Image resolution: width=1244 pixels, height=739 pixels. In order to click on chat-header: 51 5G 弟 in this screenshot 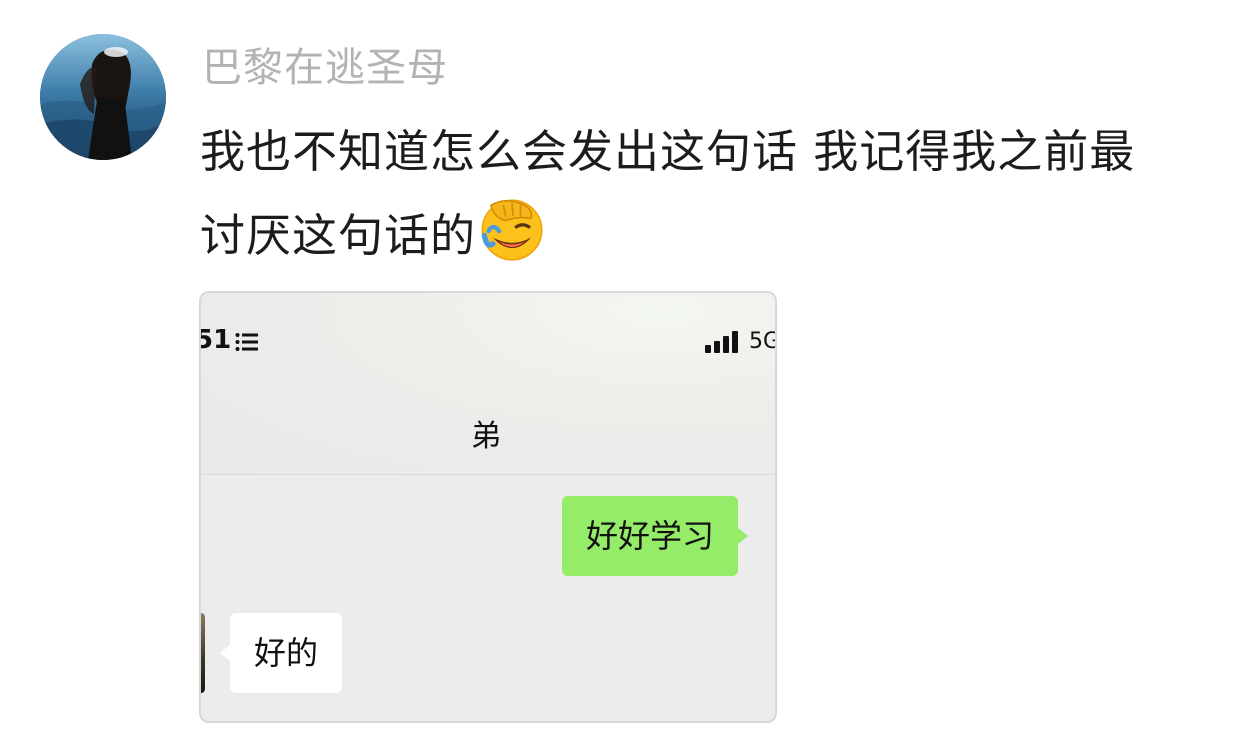, I will do `click(488, 384)`.